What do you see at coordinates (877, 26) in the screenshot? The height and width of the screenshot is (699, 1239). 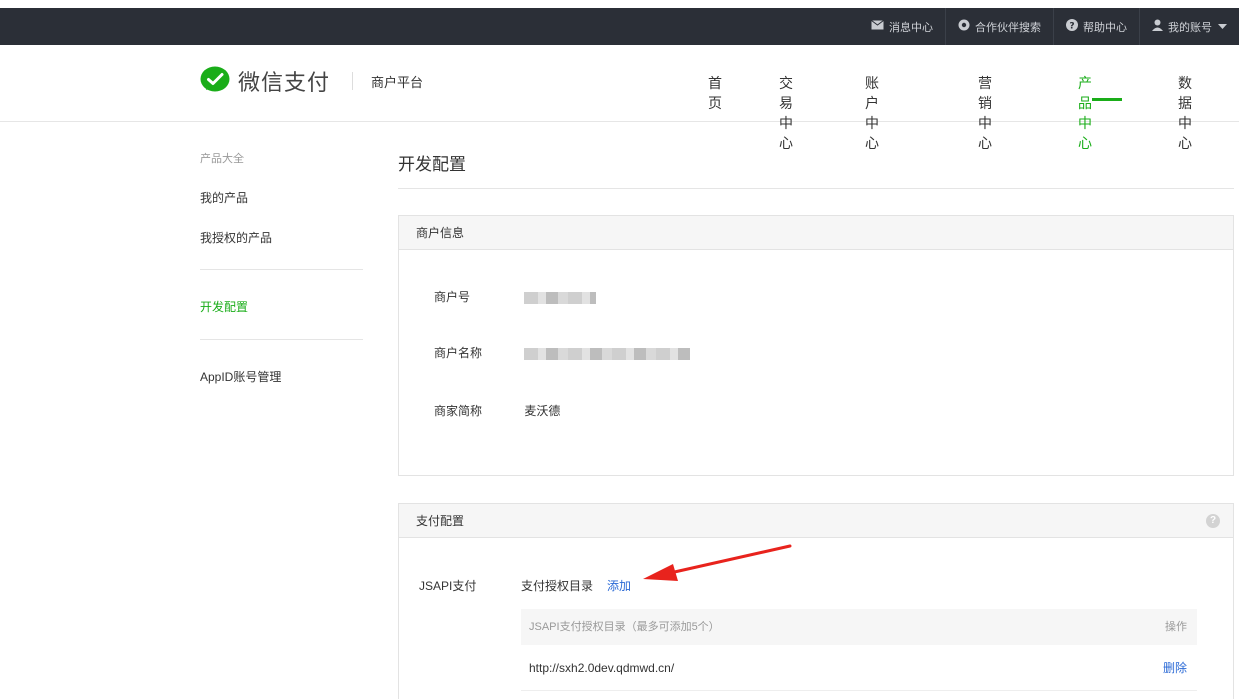 I see `mail-icon` at bounding box center [877, 26].